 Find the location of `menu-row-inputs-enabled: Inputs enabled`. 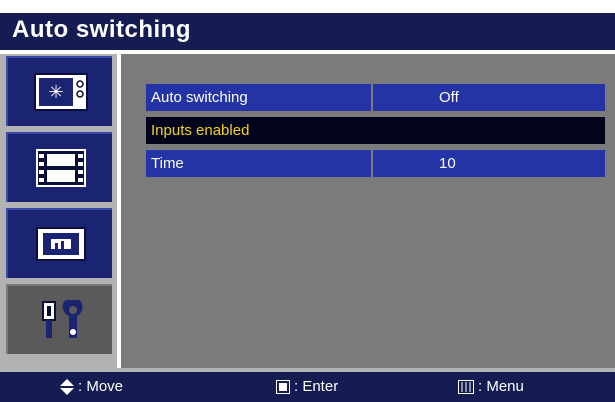

menu-row-inputs-enabled: Inputs enabled is located at coordinates (375, 130).